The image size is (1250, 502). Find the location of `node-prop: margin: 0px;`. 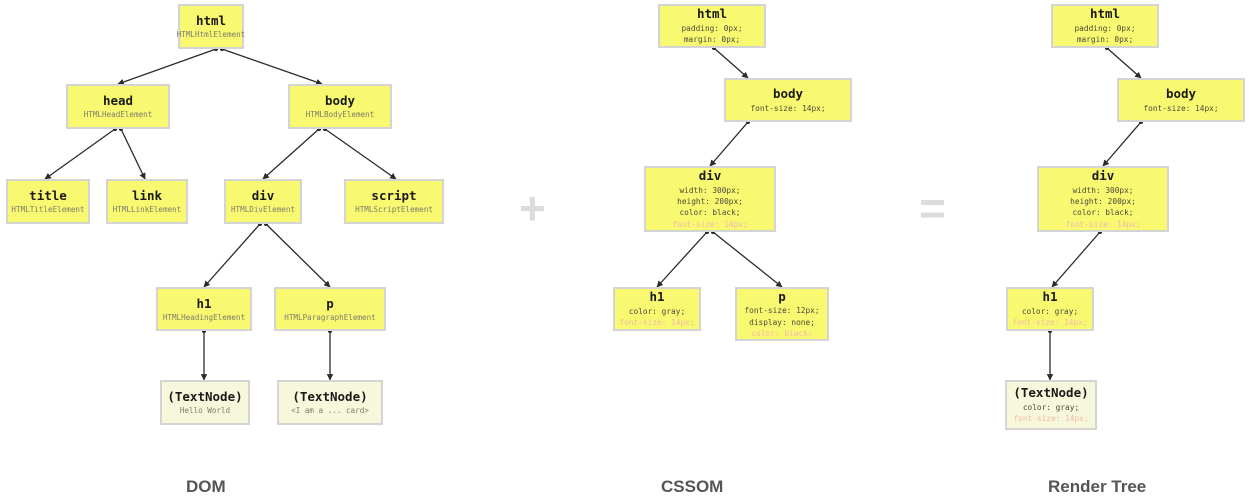

node-prop: margin: 0px; is located at coordinates (1105, 40).